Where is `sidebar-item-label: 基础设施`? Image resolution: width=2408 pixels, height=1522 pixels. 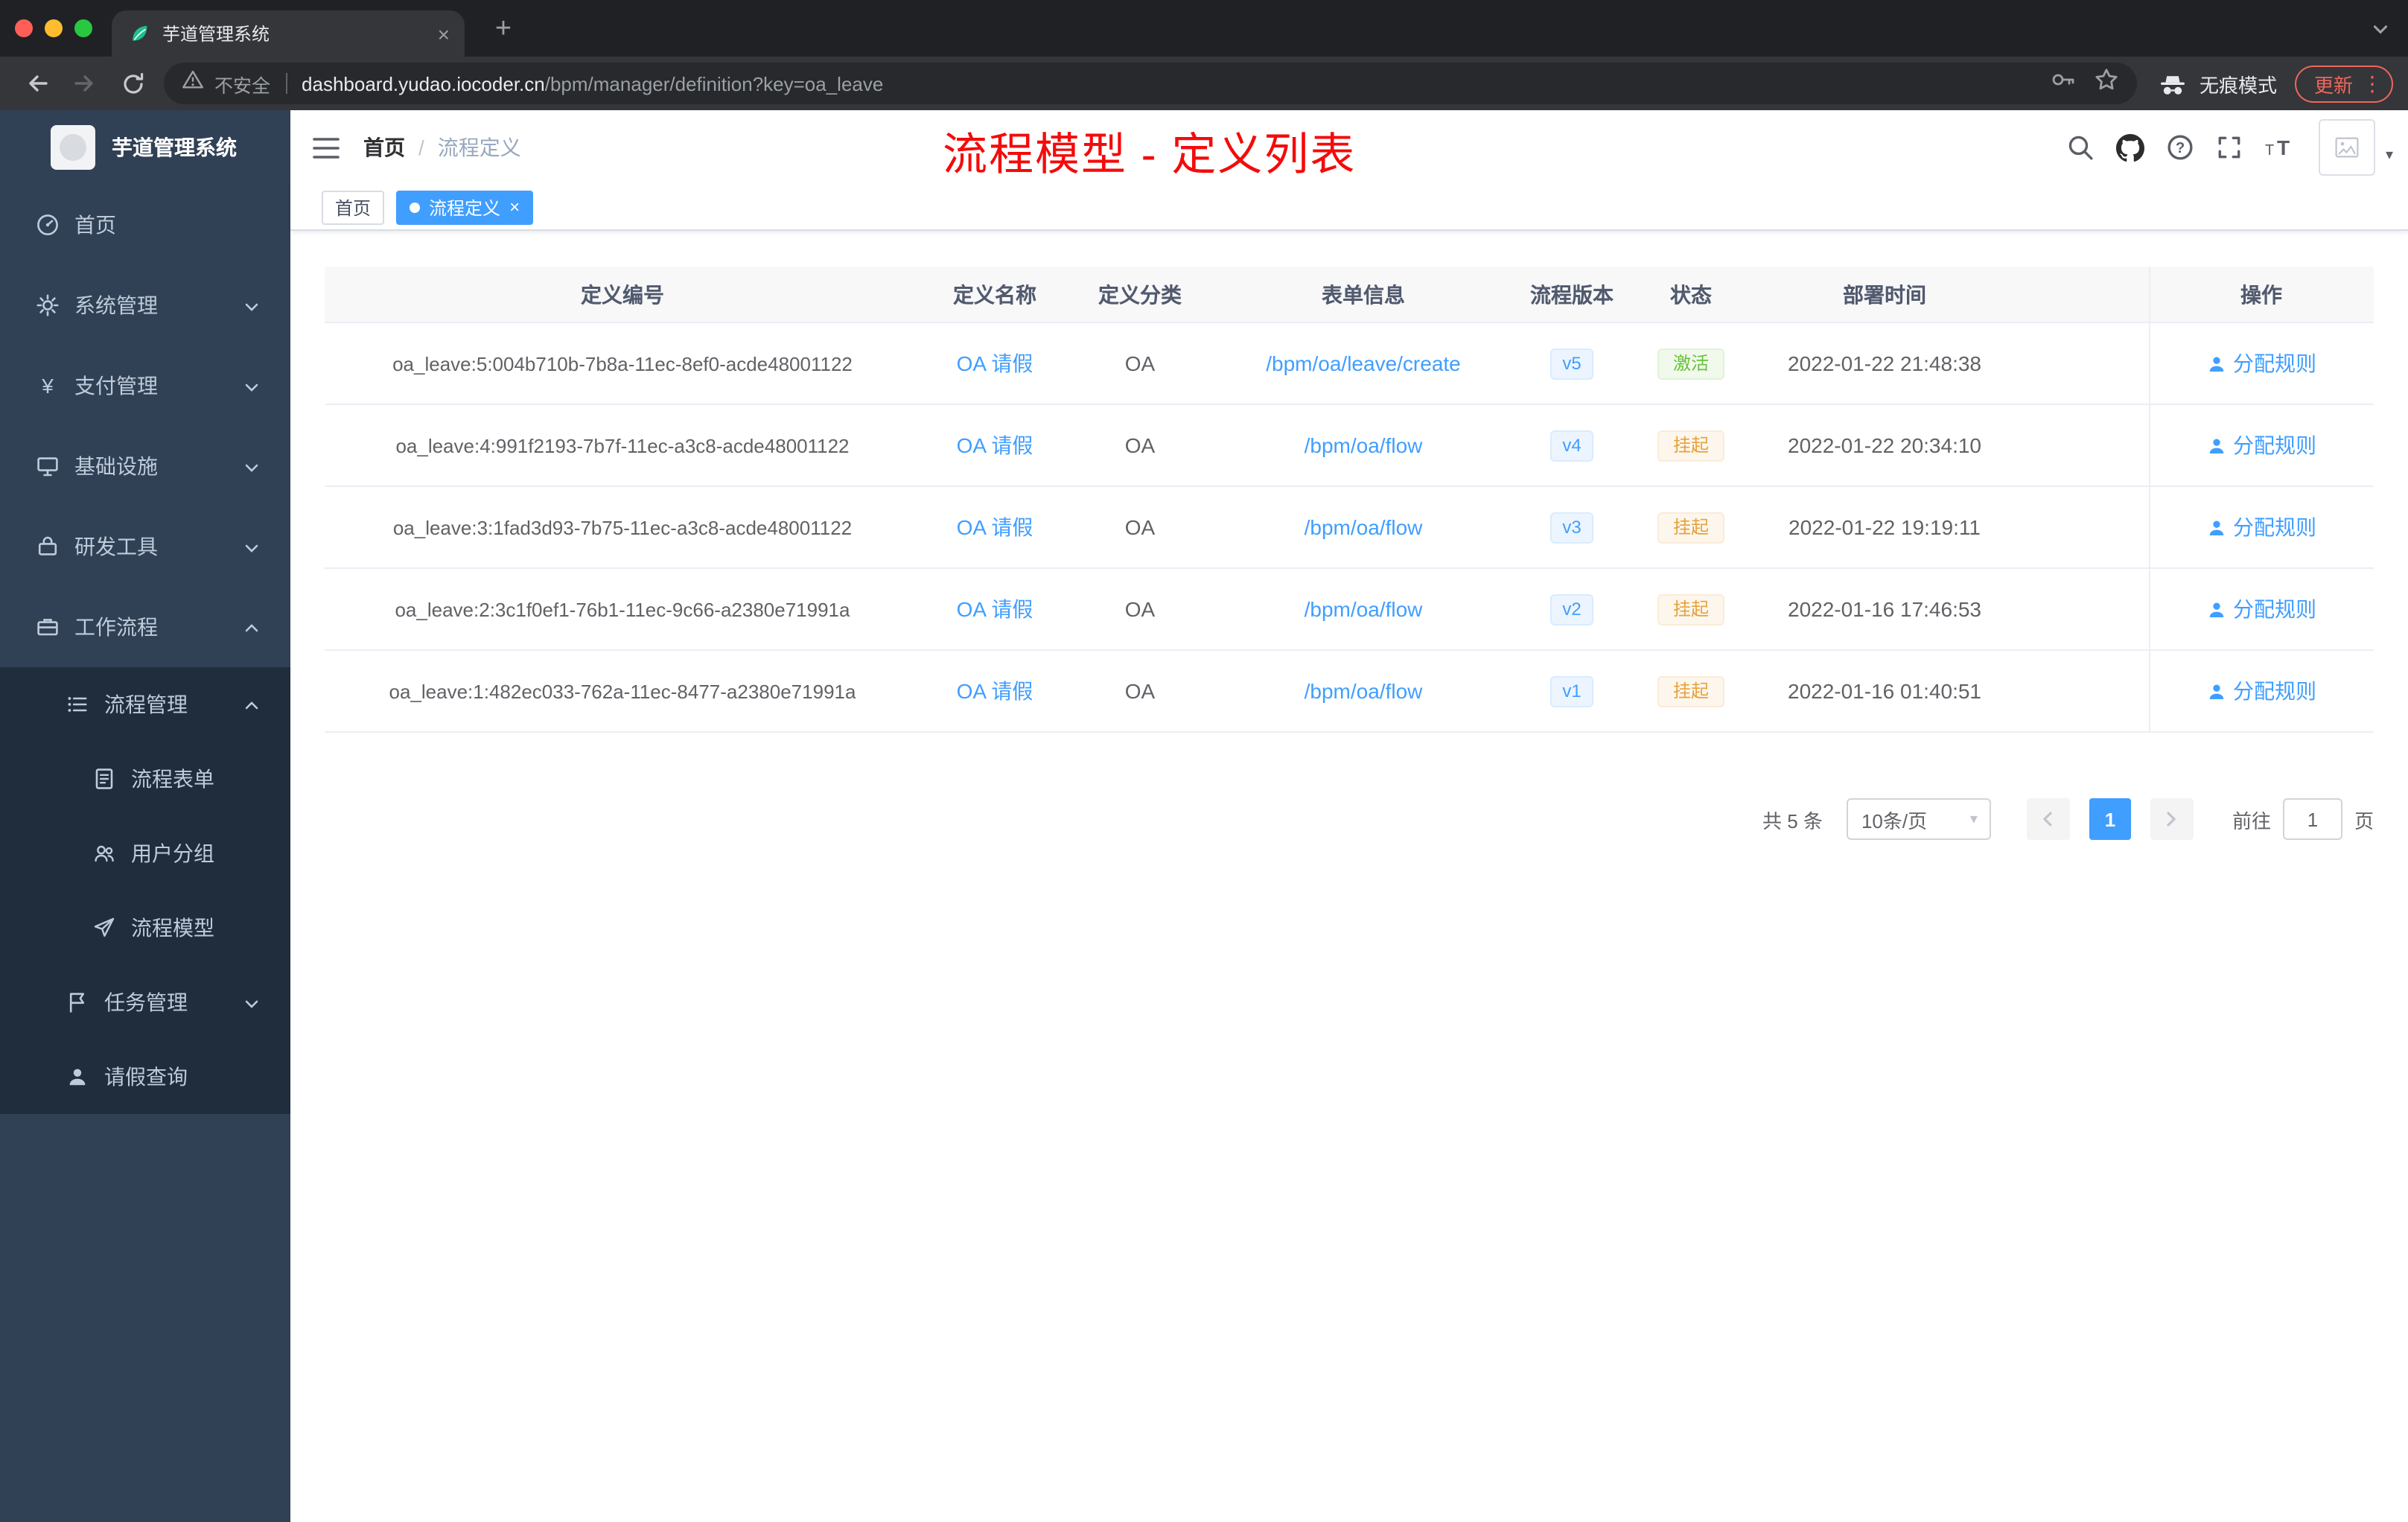
sidebar-item-label: 基础设施 is located at coordinates (116, 466).